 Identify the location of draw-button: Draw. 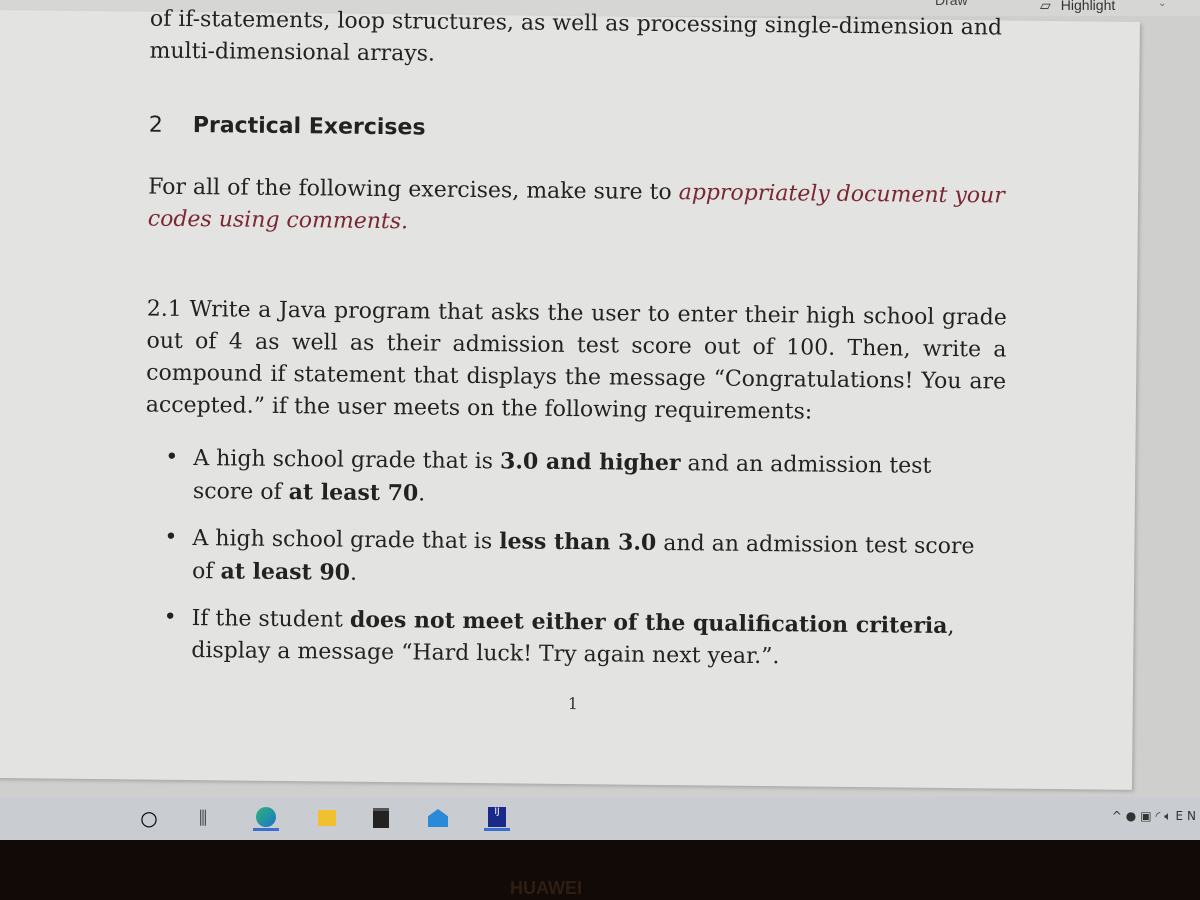
(951, 4).